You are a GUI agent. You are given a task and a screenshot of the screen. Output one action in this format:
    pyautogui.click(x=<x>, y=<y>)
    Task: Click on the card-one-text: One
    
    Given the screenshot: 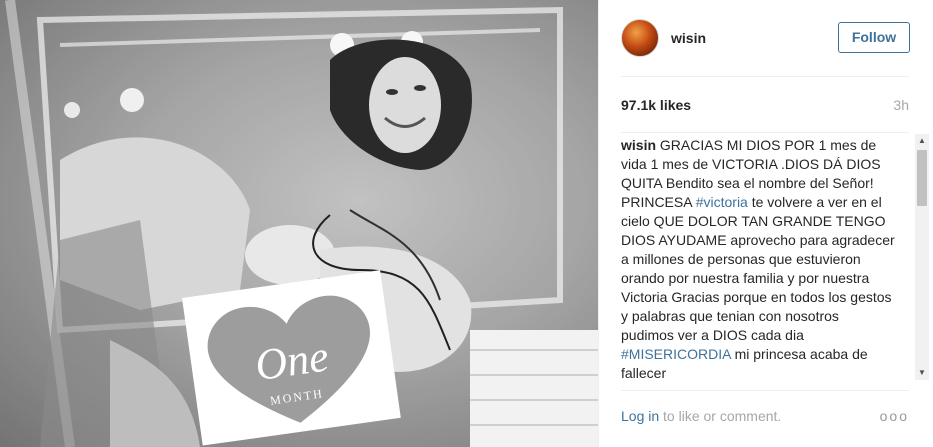 What is the action you would take?
    pyautogui.click(x=291, y=360)
    